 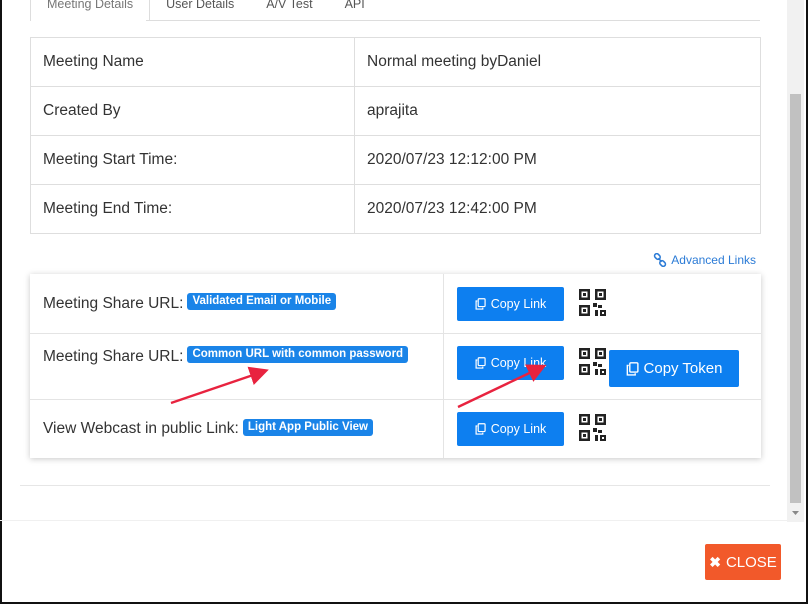 What do you see at coordinates (394, 520) in the screenshot?
I see `footer-divider` at bounding box center [394, 520].